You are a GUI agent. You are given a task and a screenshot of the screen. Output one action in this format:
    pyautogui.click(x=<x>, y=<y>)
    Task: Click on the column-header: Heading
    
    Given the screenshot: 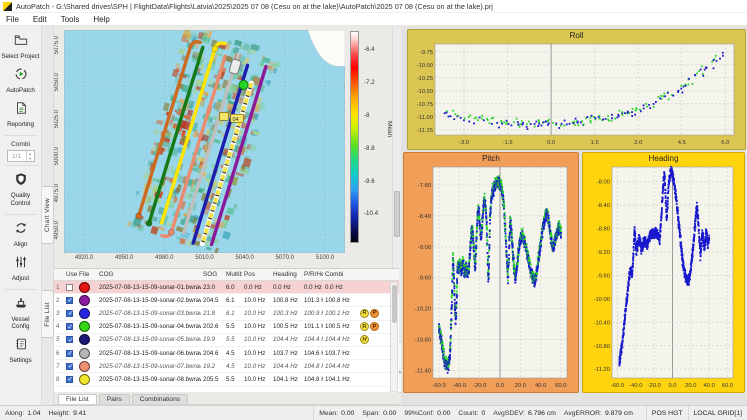 What is the action you would take?
    pyautogui.click(x=285, y=274)
    